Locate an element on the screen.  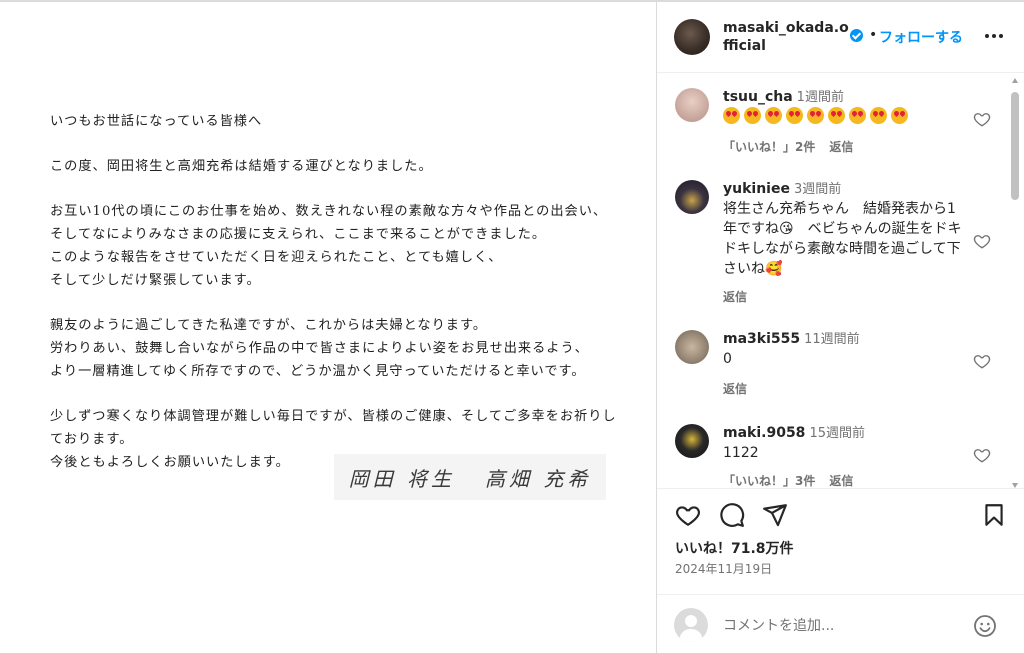
comment-icon is located at coordinates (732, 515).